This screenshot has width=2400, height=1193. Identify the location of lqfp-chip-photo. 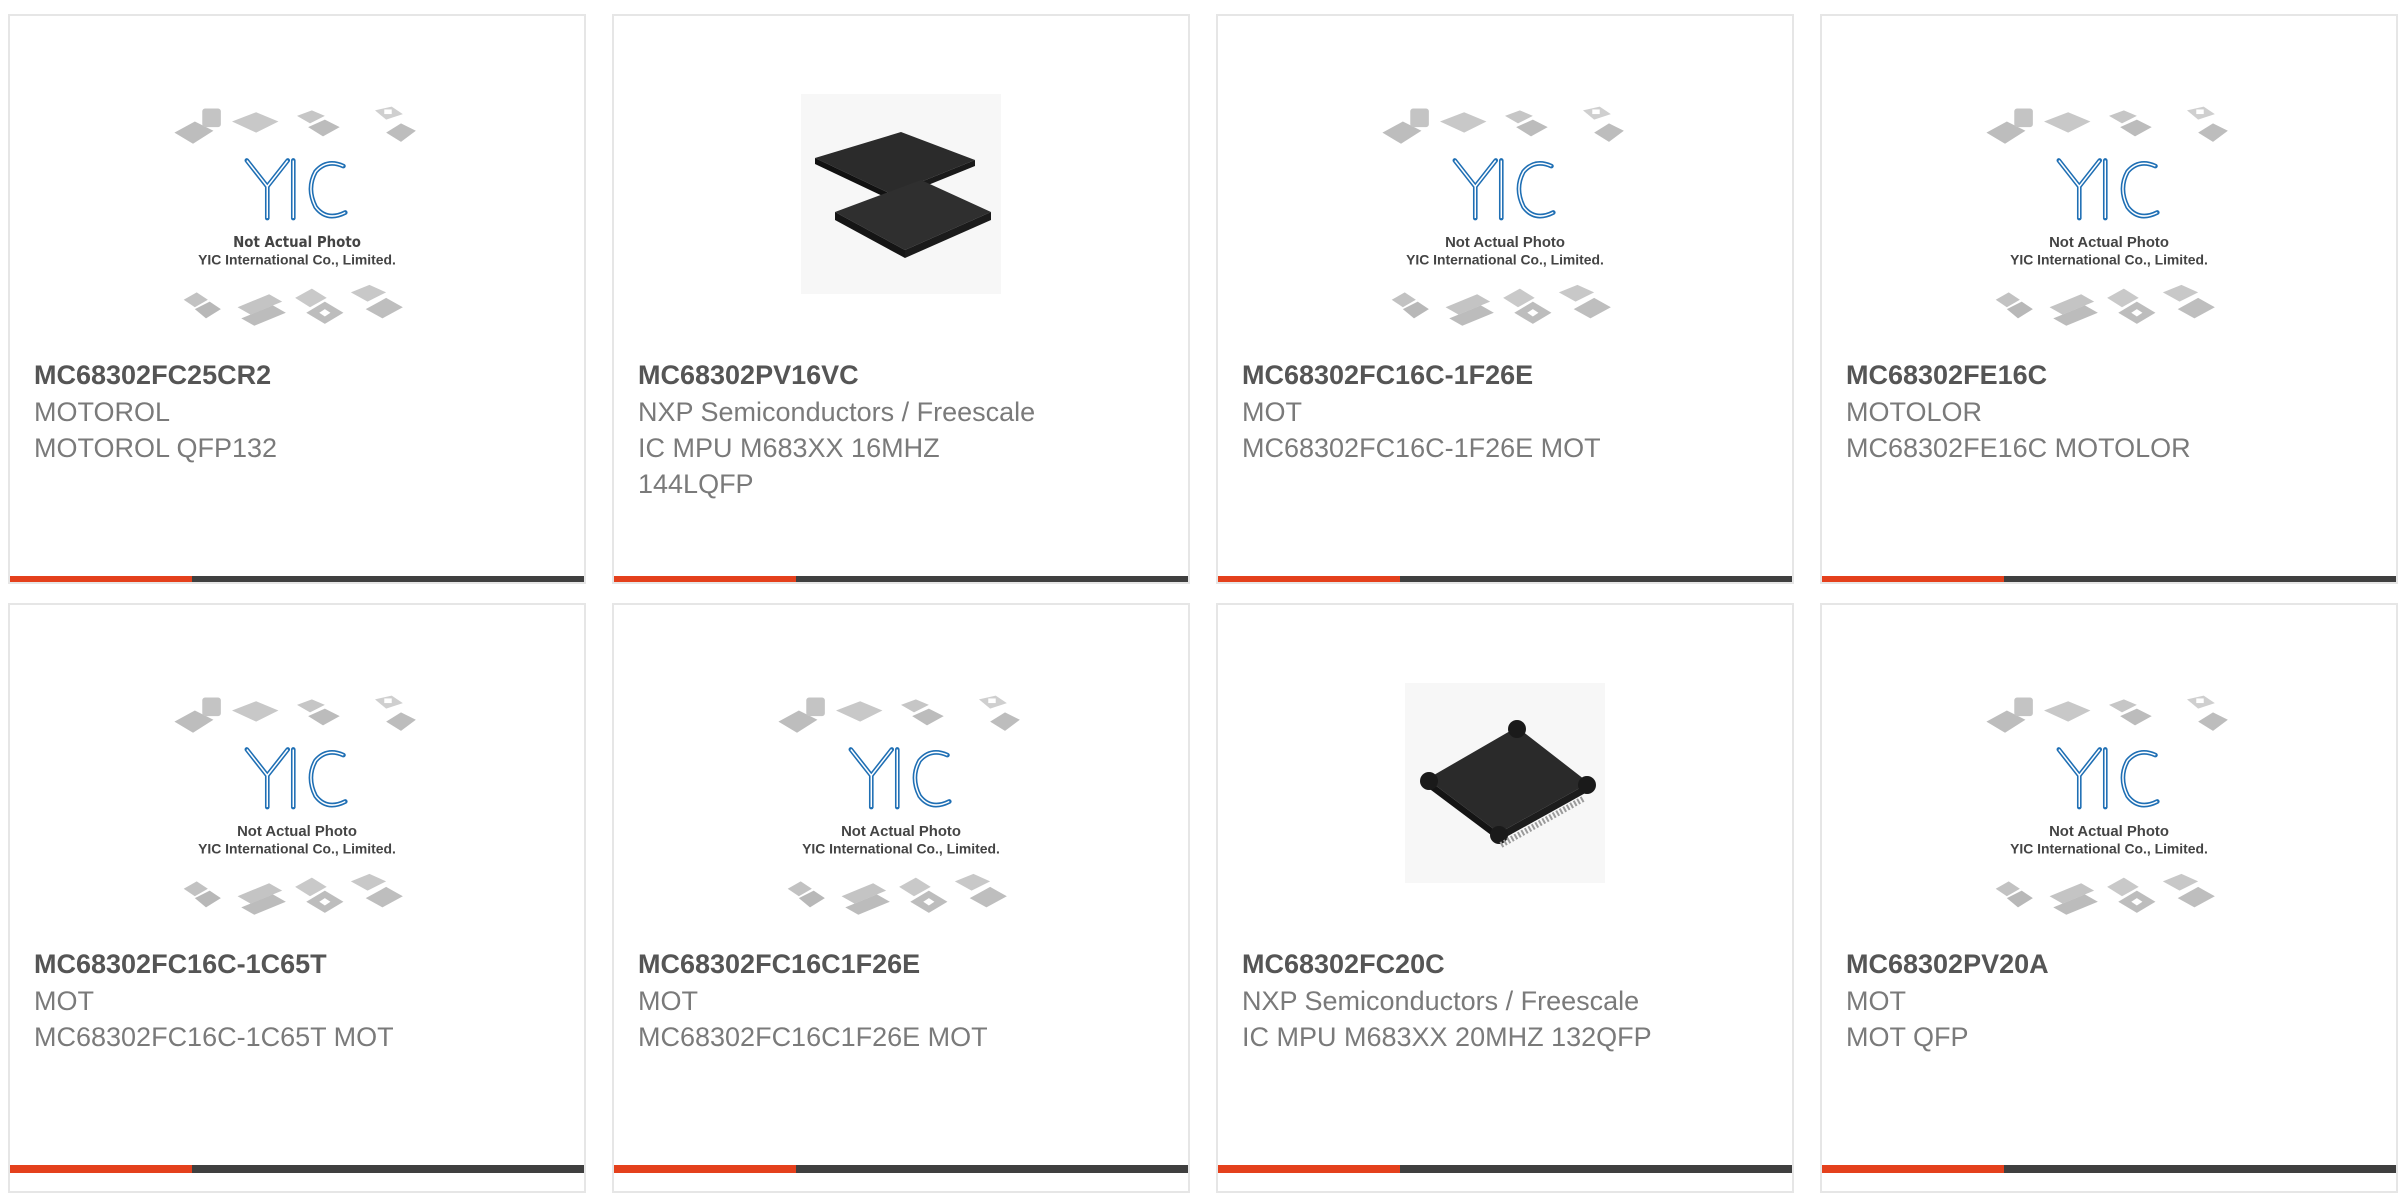
(901, 194).